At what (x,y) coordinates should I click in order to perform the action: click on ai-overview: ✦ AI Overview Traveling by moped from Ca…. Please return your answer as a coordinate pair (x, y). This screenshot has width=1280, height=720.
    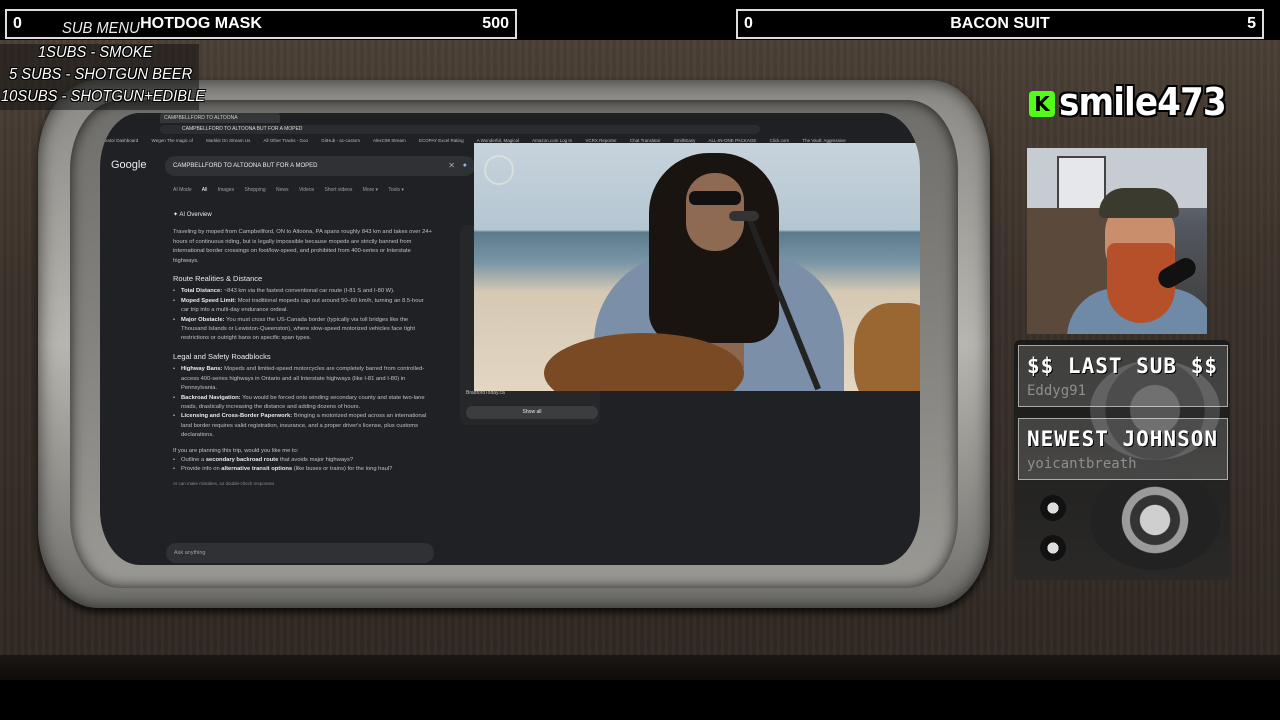
    Looking at the image, I should click on (303, 349).